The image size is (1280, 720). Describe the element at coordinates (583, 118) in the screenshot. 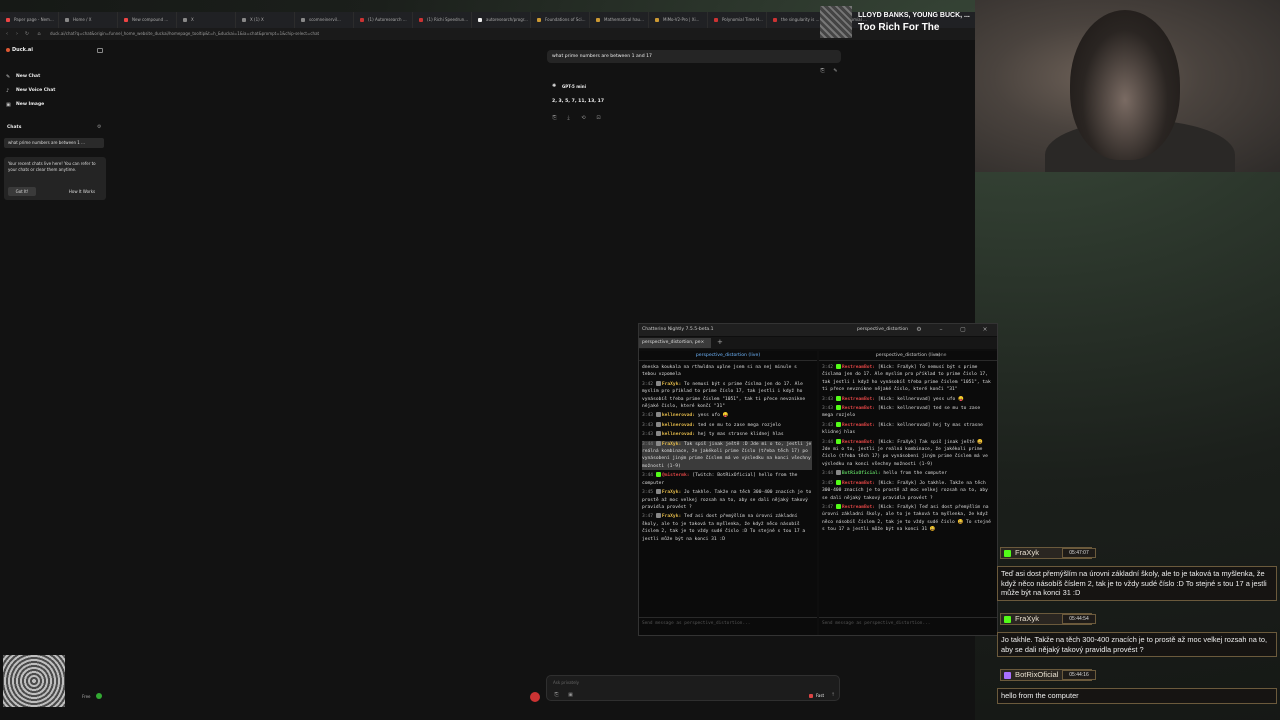

I see `retry-icon: ⟲` at that location.